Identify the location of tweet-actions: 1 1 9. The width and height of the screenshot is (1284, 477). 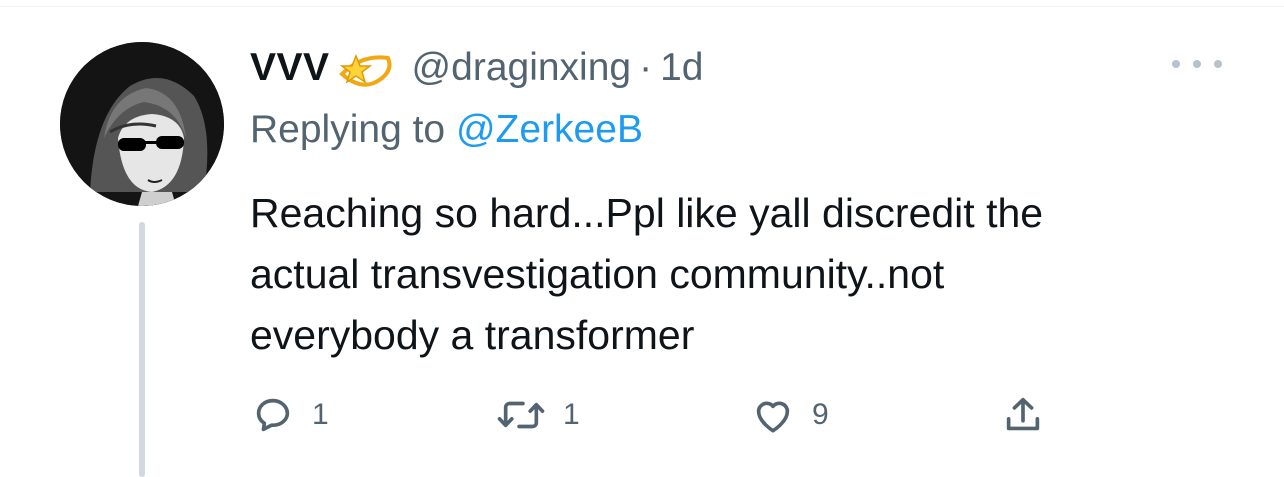
(660, 415).